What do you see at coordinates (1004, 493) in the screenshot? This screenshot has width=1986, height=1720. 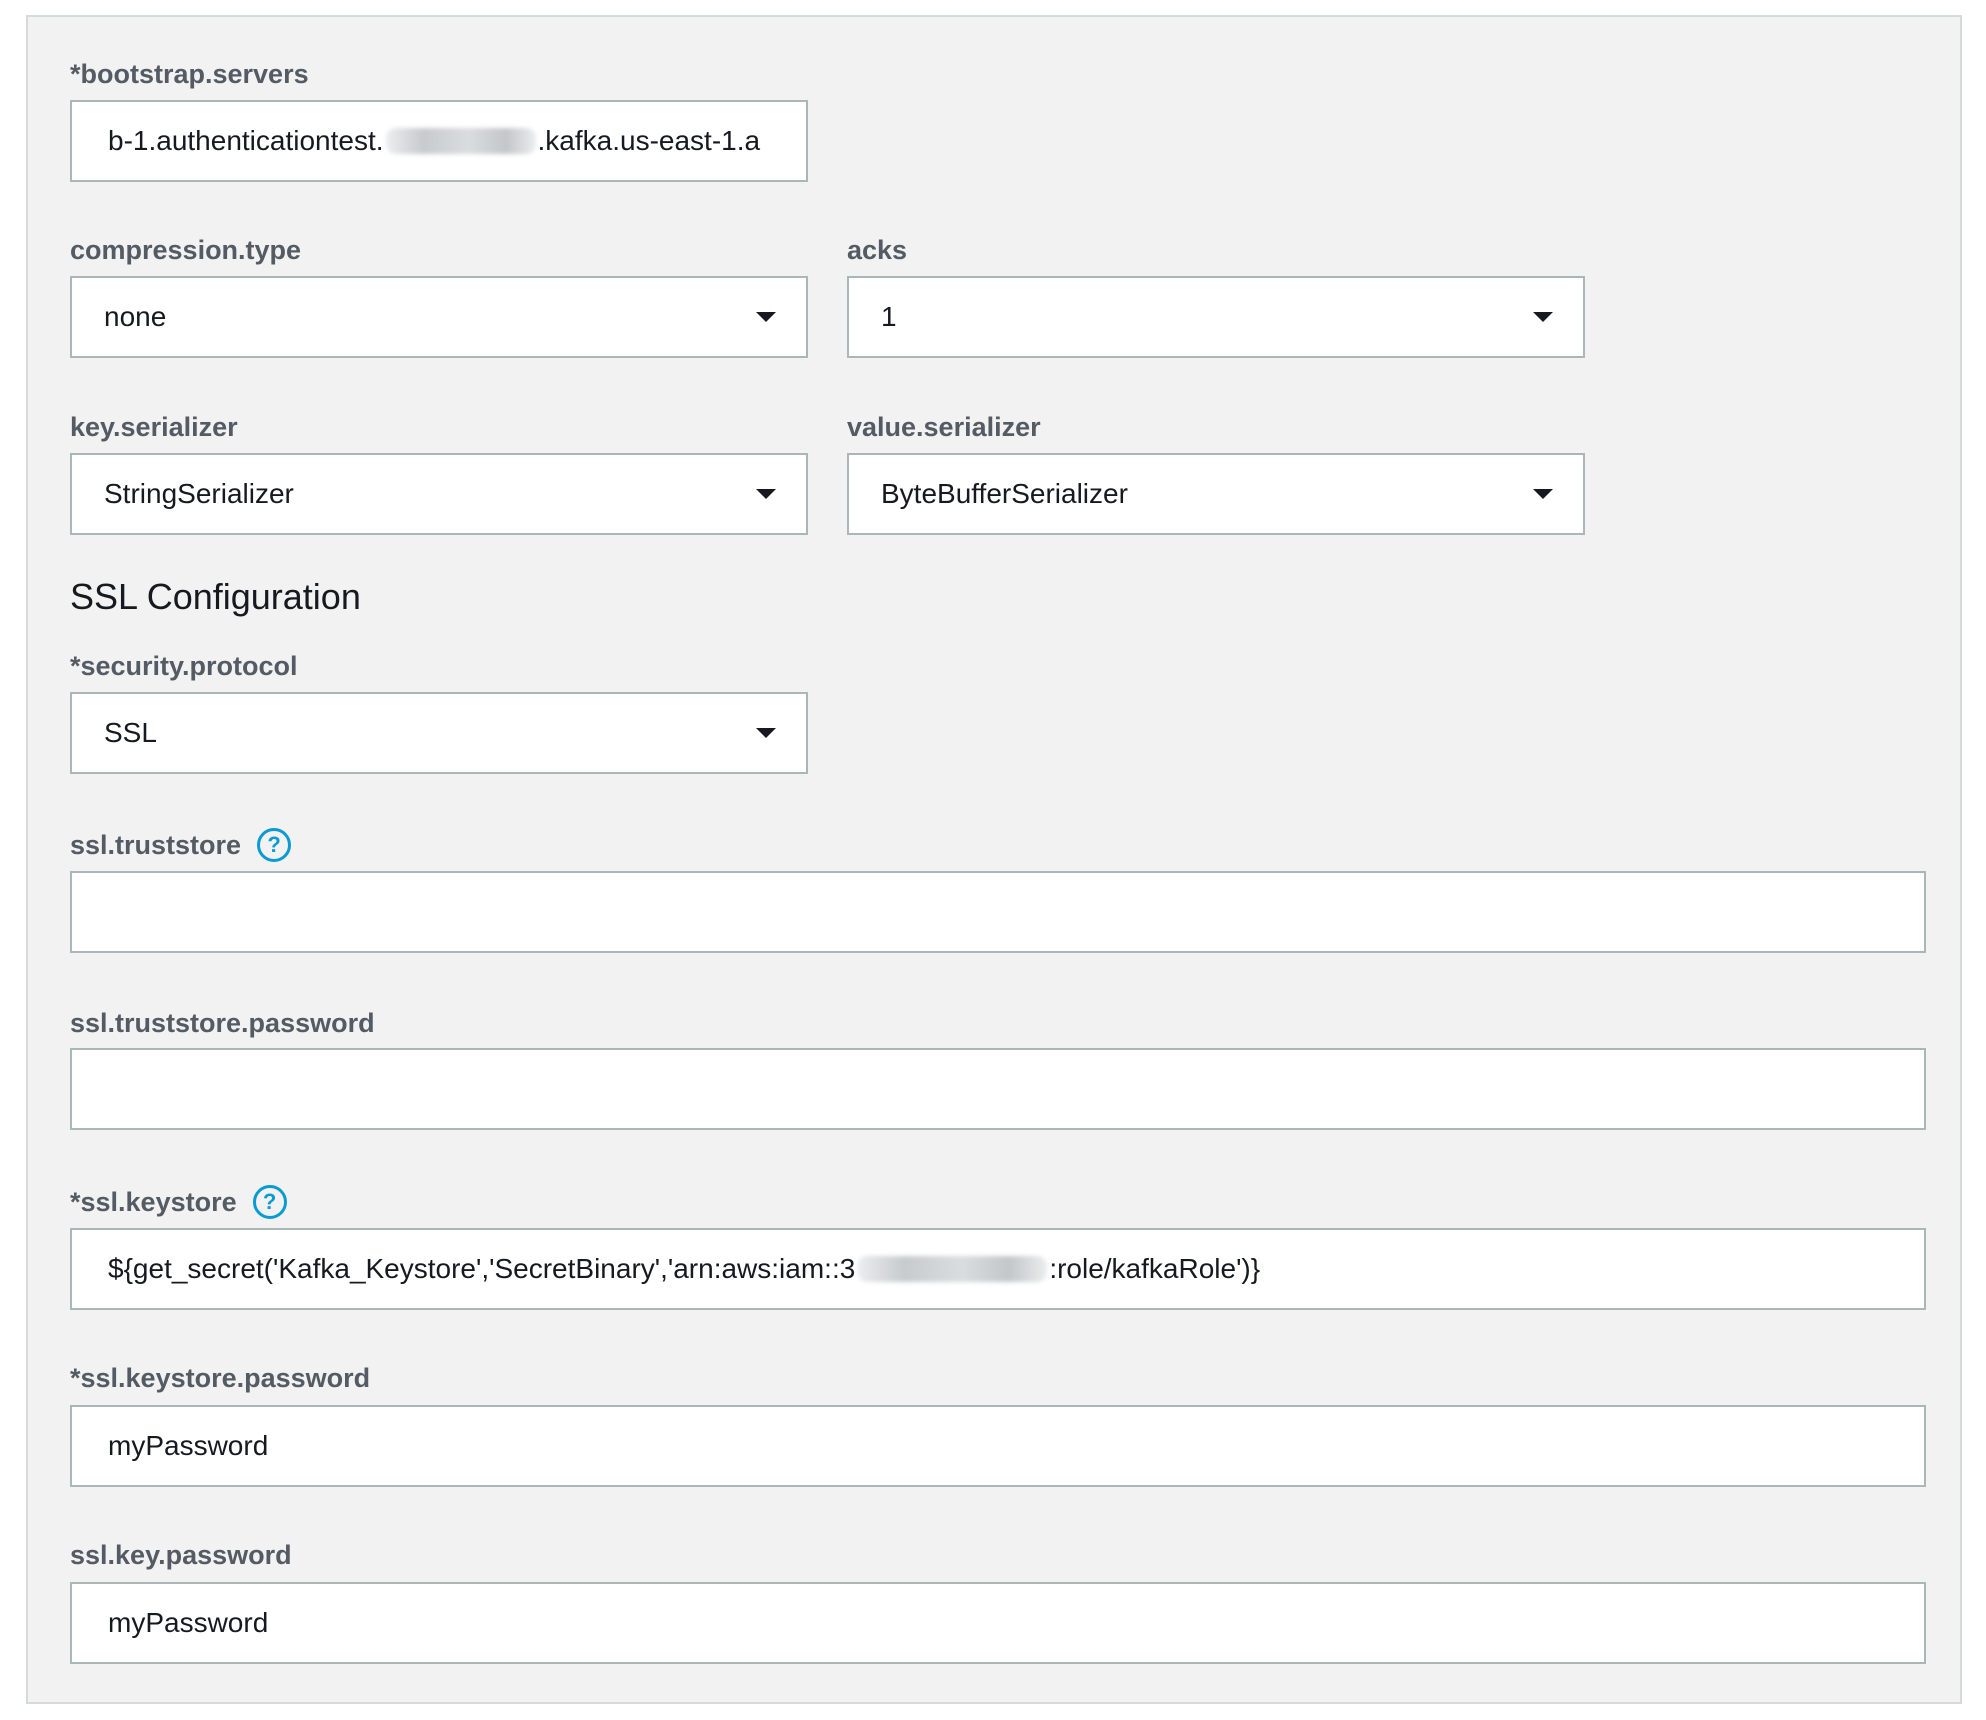 I see `value-serializer-value: ByteBufferSerializer` at bounding box center [1004, 493].